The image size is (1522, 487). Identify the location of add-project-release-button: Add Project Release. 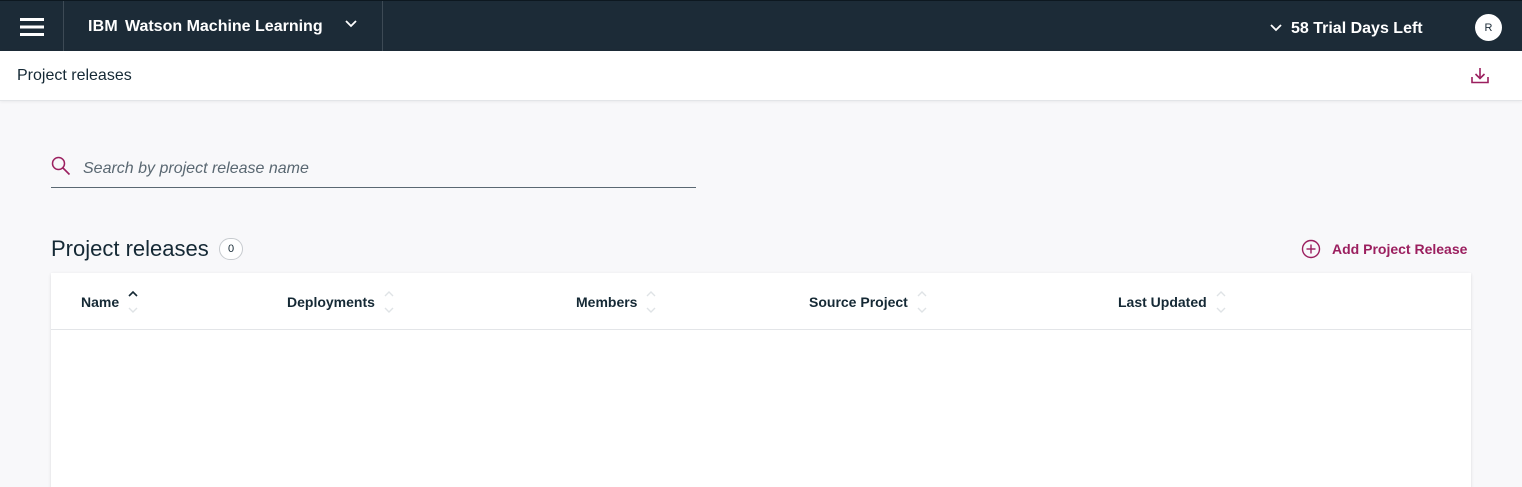
(1384, 249).